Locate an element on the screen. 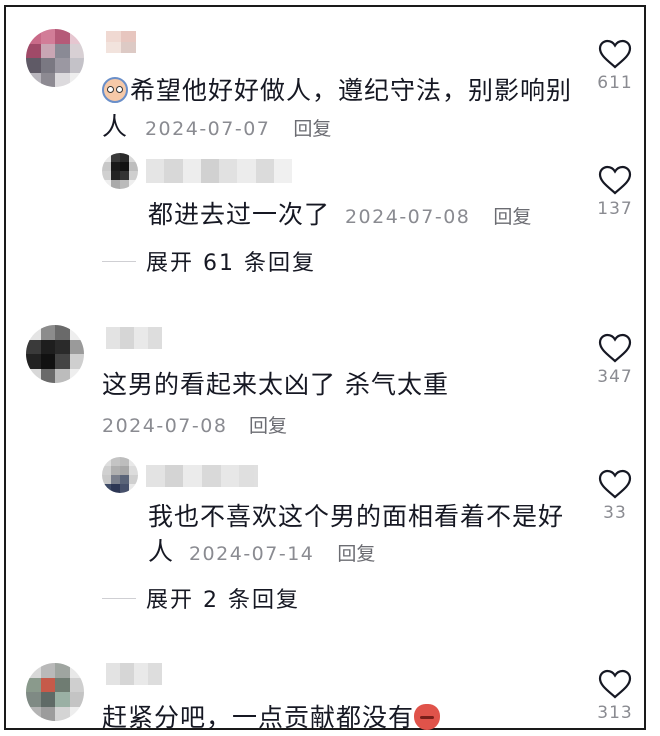 The image size is (660, 736). like-count: 33 is located at coordinates (615, 513).